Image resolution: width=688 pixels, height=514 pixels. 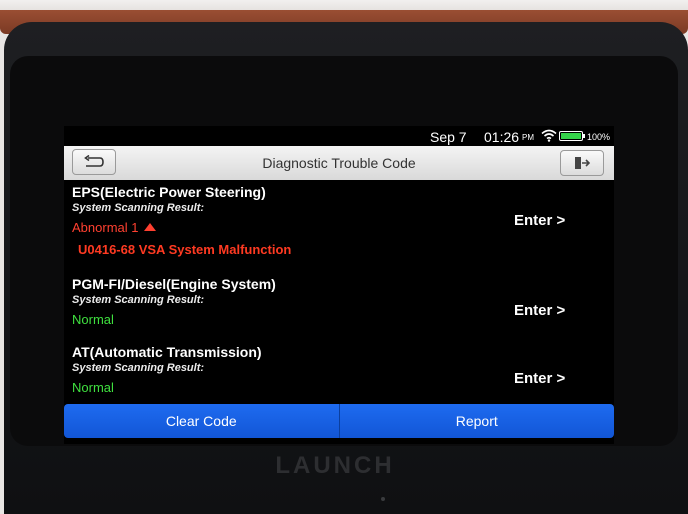 What do you see at coordinates (549, 135) in the screenshot?
I see `wifi-icon` at bounding box center [549, 135].